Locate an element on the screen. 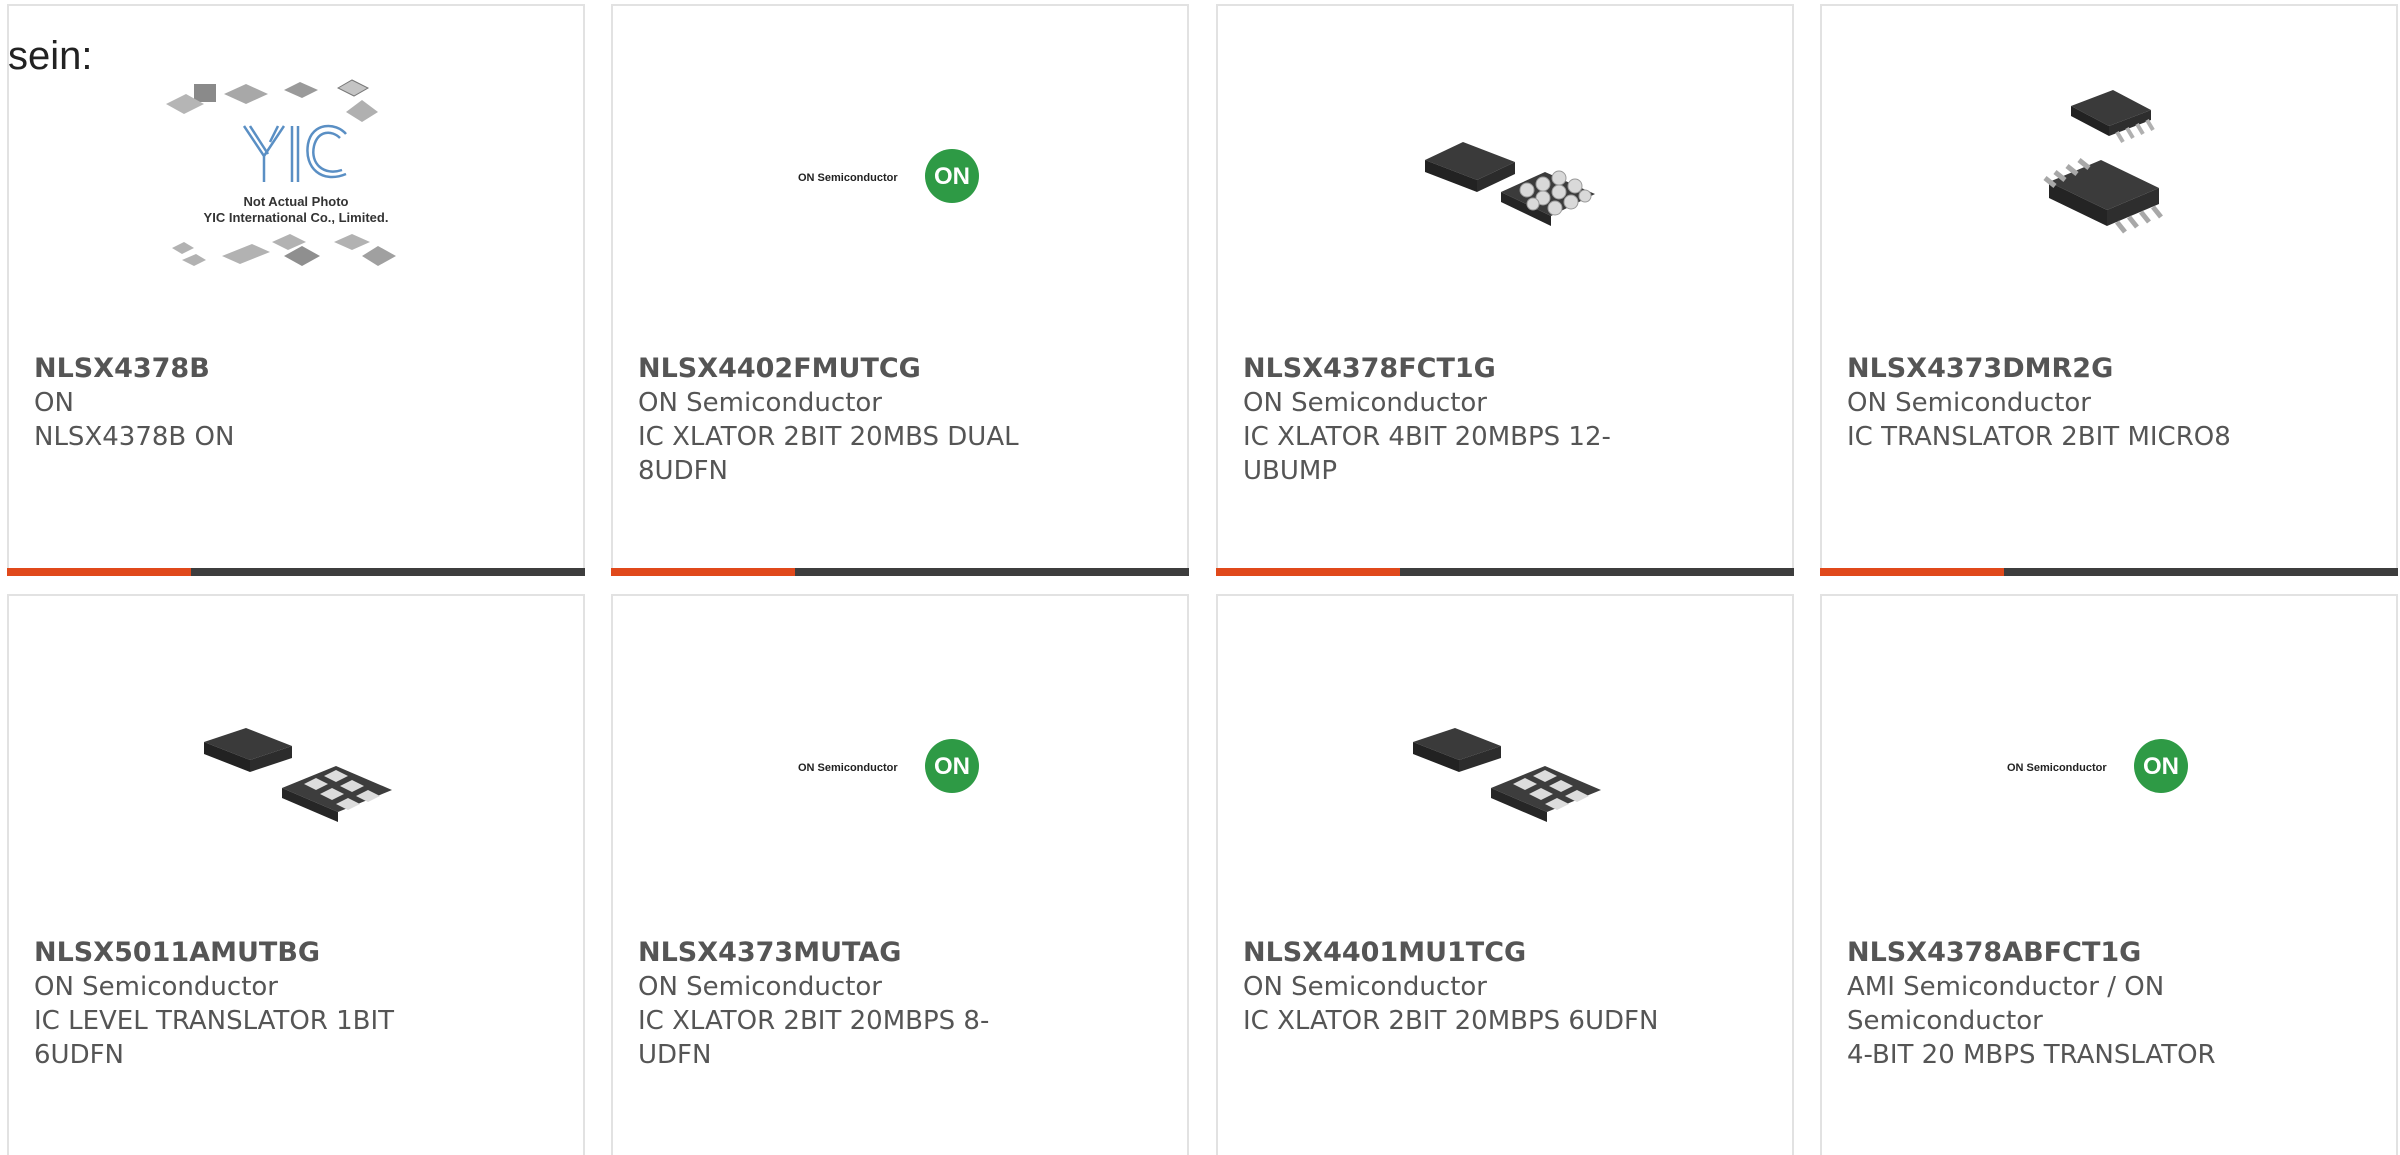 This screenshot has width=2400, height=1155. description: IC LEVEL TRANSLATOR 1BIT 6UDFN is located at coordinates (214, 1038).